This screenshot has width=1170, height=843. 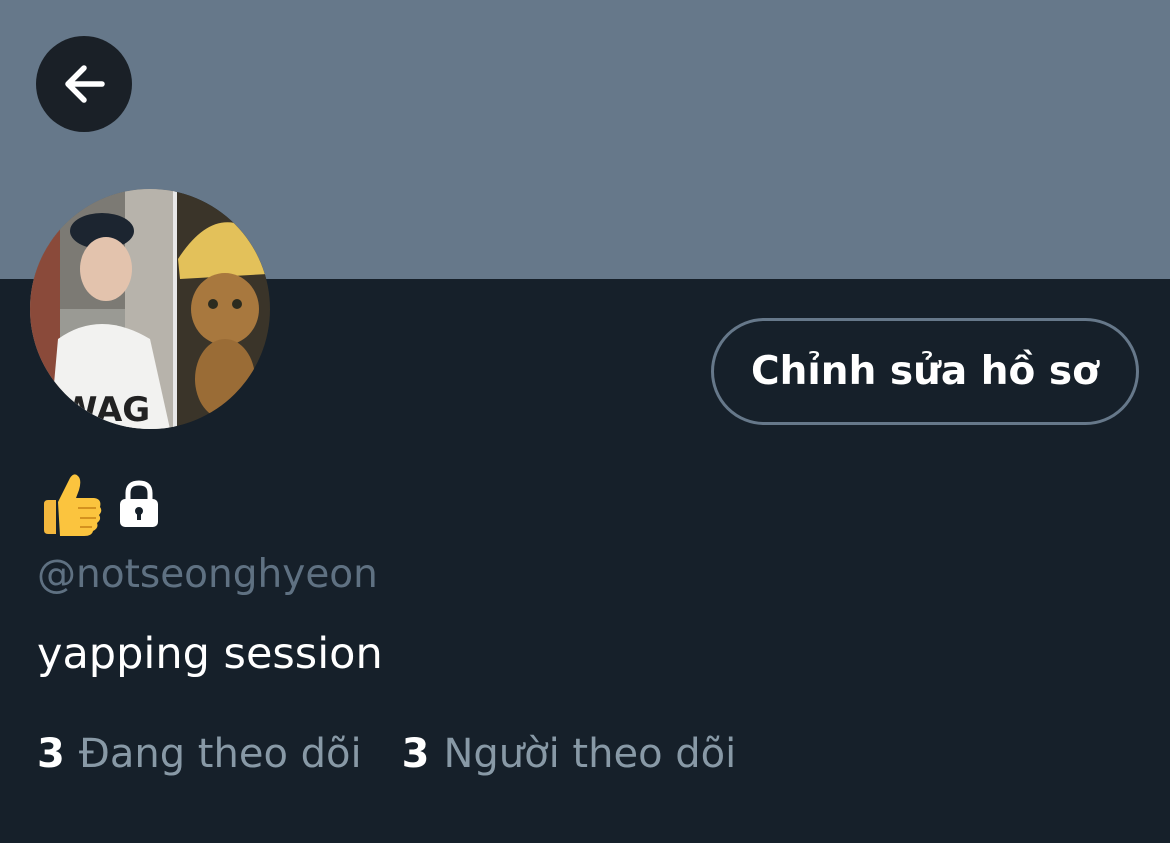 I want to click on following-count: 3, so click(x=51, y=754).